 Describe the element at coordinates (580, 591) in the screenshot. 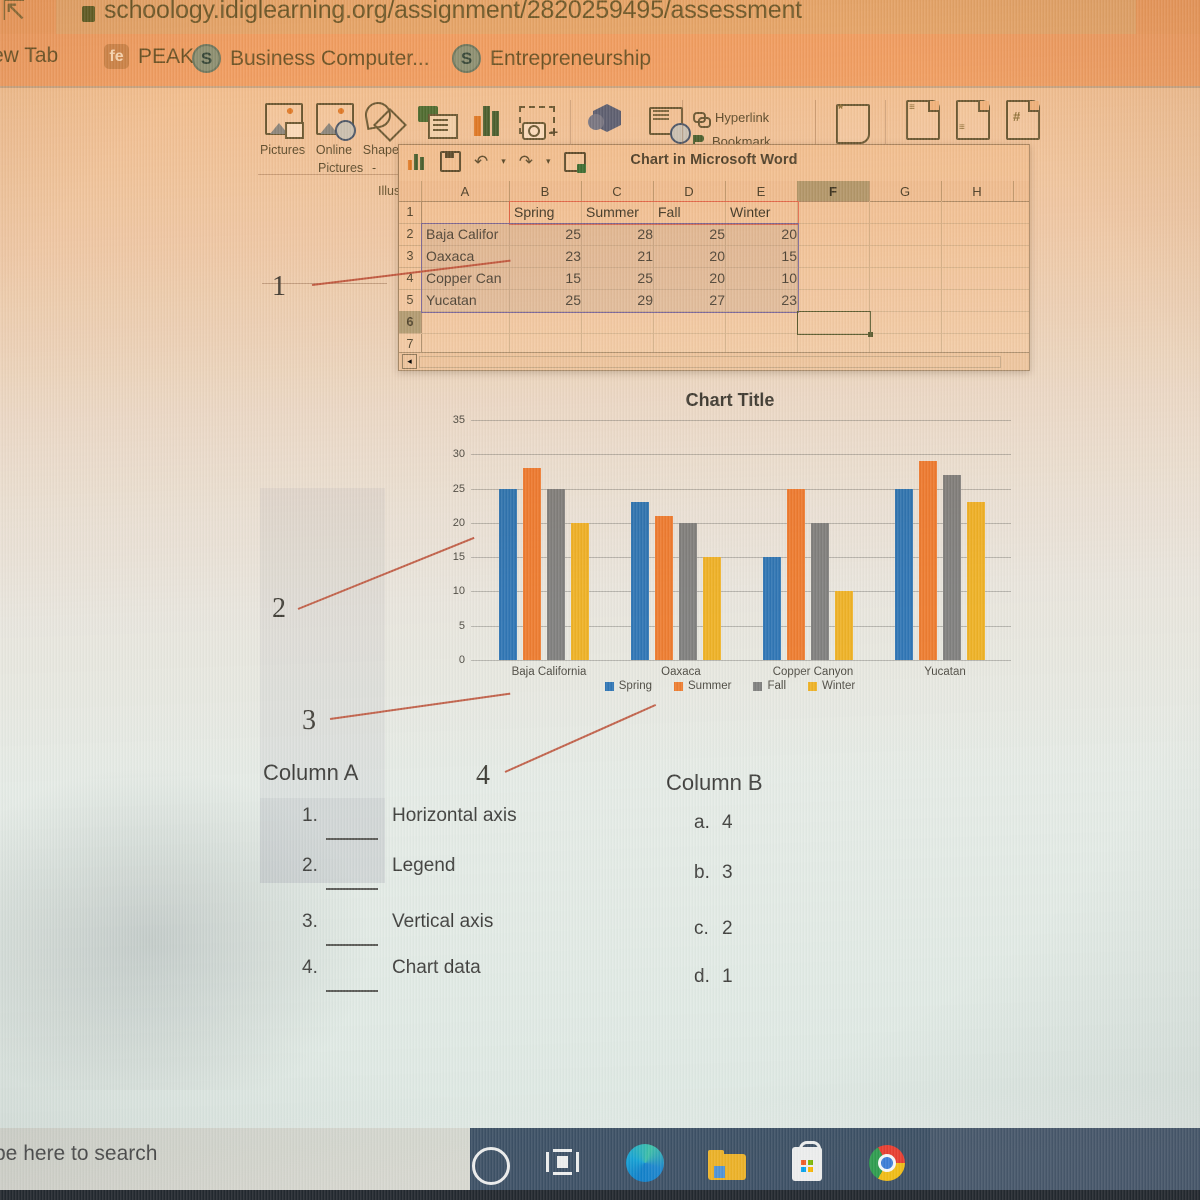

I see `bar-baja-winter` at that location.